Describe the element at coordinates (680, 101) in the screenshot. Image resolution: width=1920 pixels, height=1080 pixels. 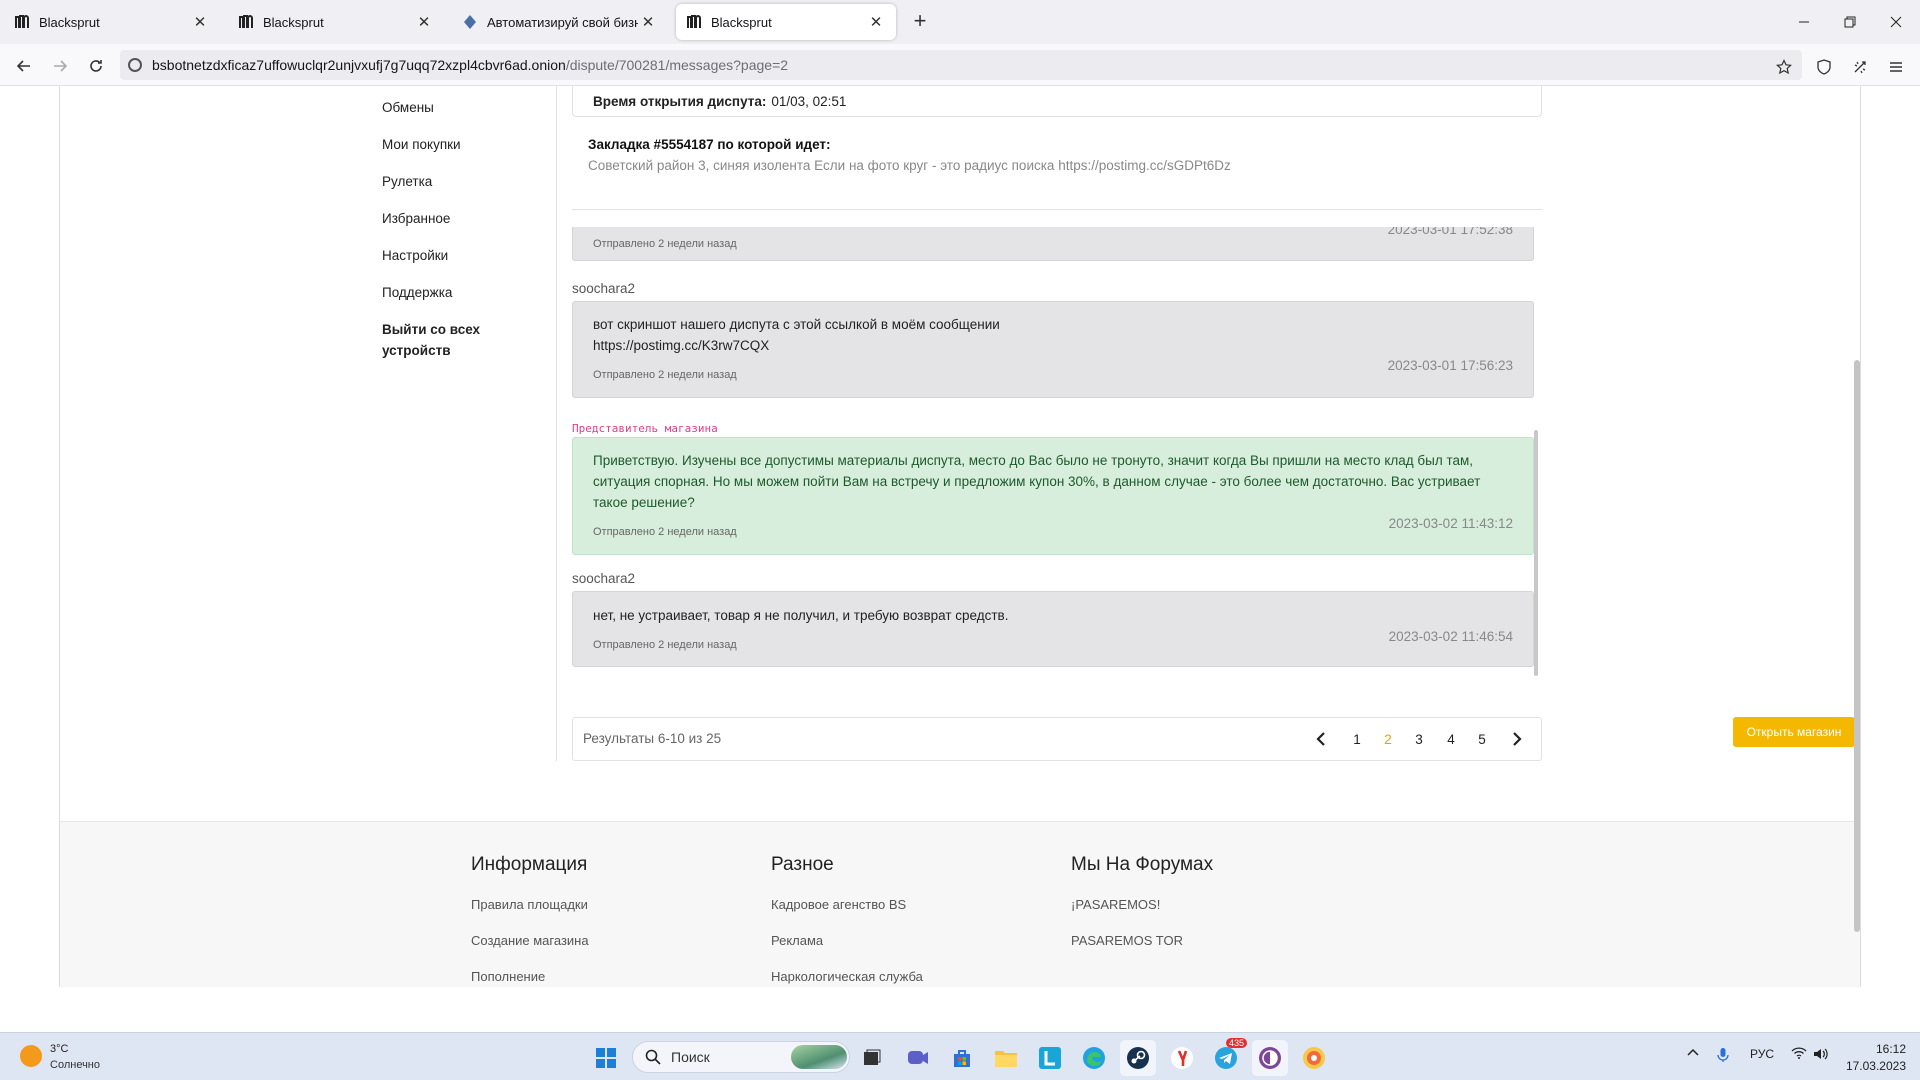
I see `dispute-opened-label: Время открытия диспута:` at that location.